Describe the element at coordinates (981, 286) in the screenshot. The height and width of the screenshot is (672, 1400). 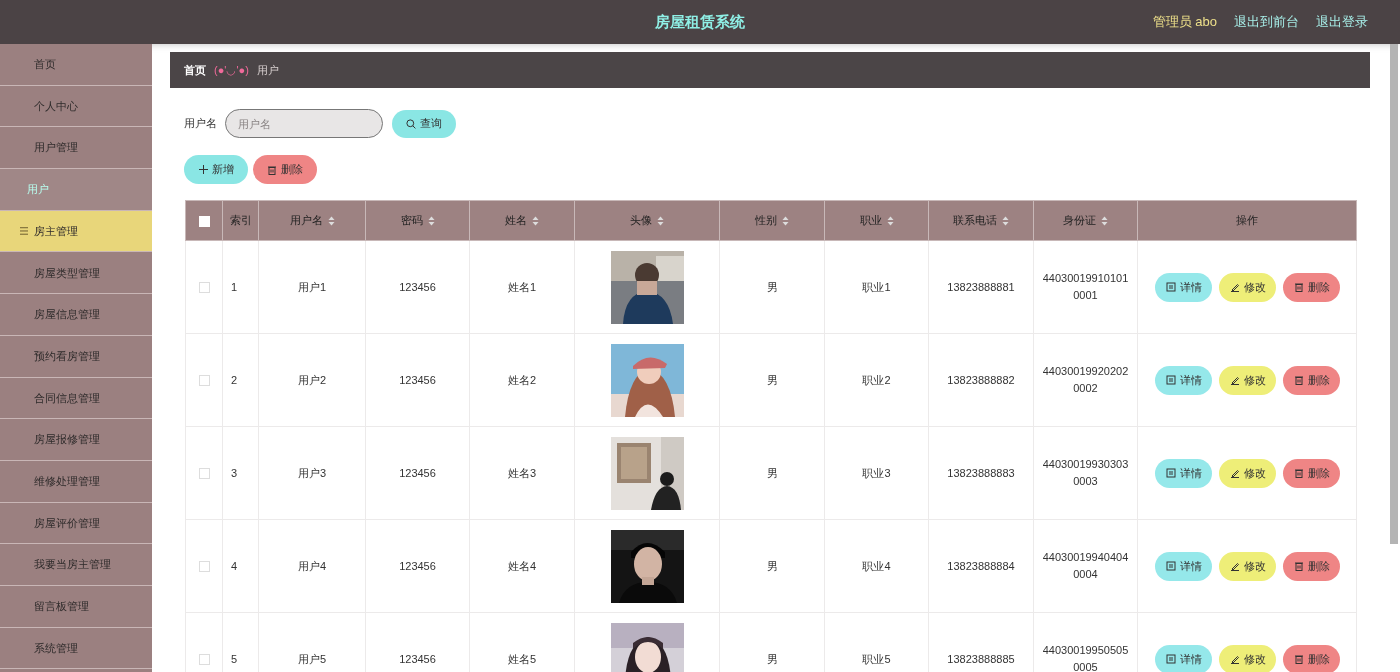
I see `table-cell: 13823888881` at that location.